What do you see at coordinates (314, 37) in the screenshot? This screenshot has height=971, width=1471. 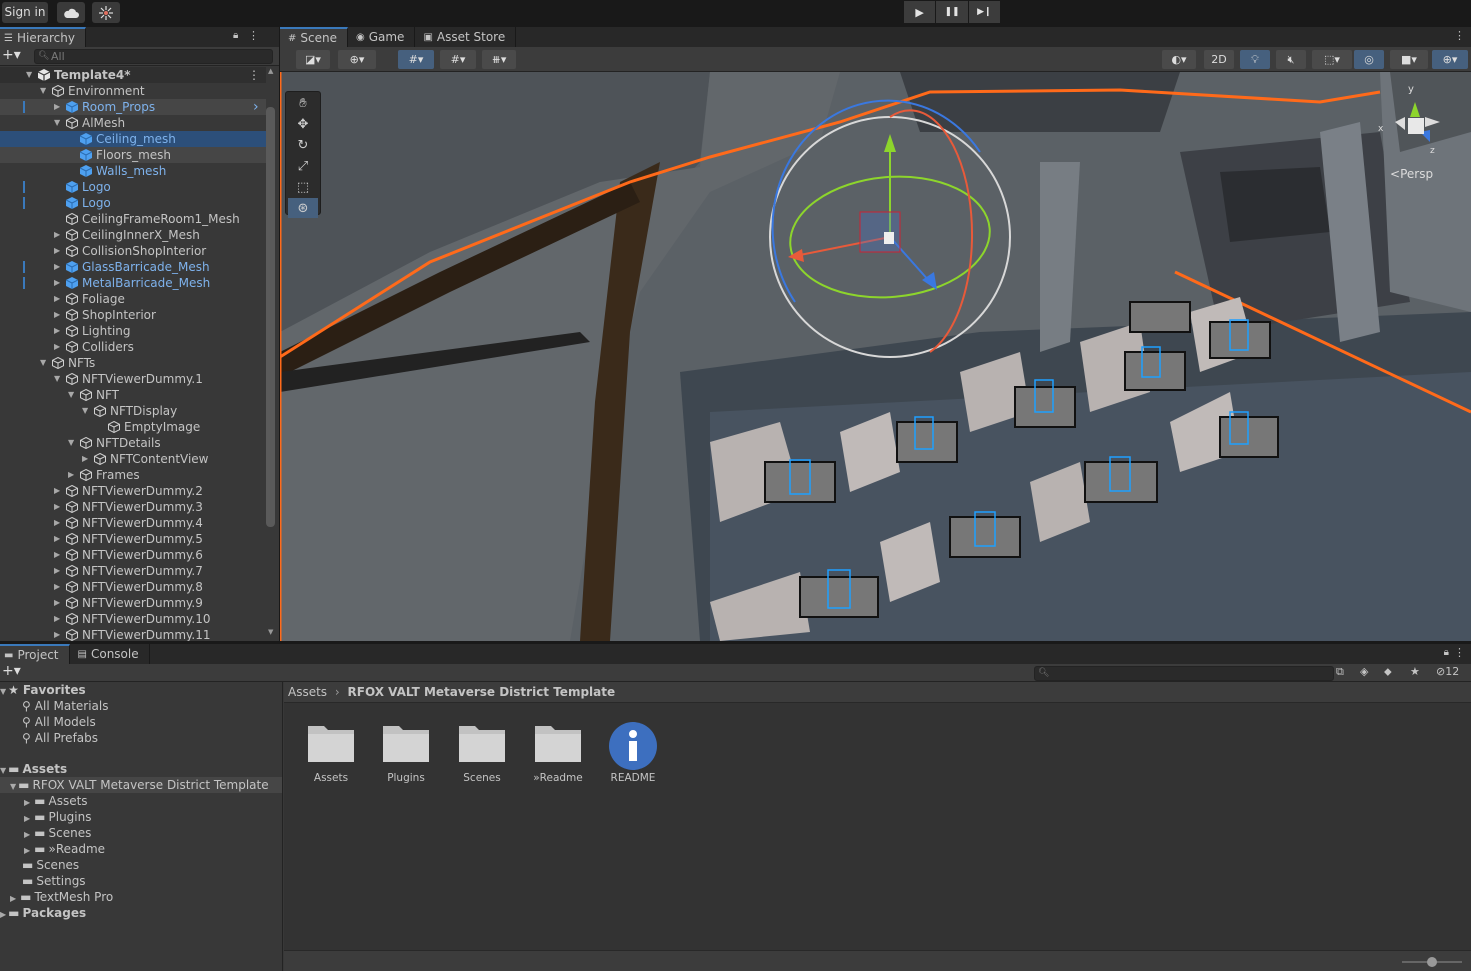 I see `tab-scene: # Scene` at bounding box center [314, 37].